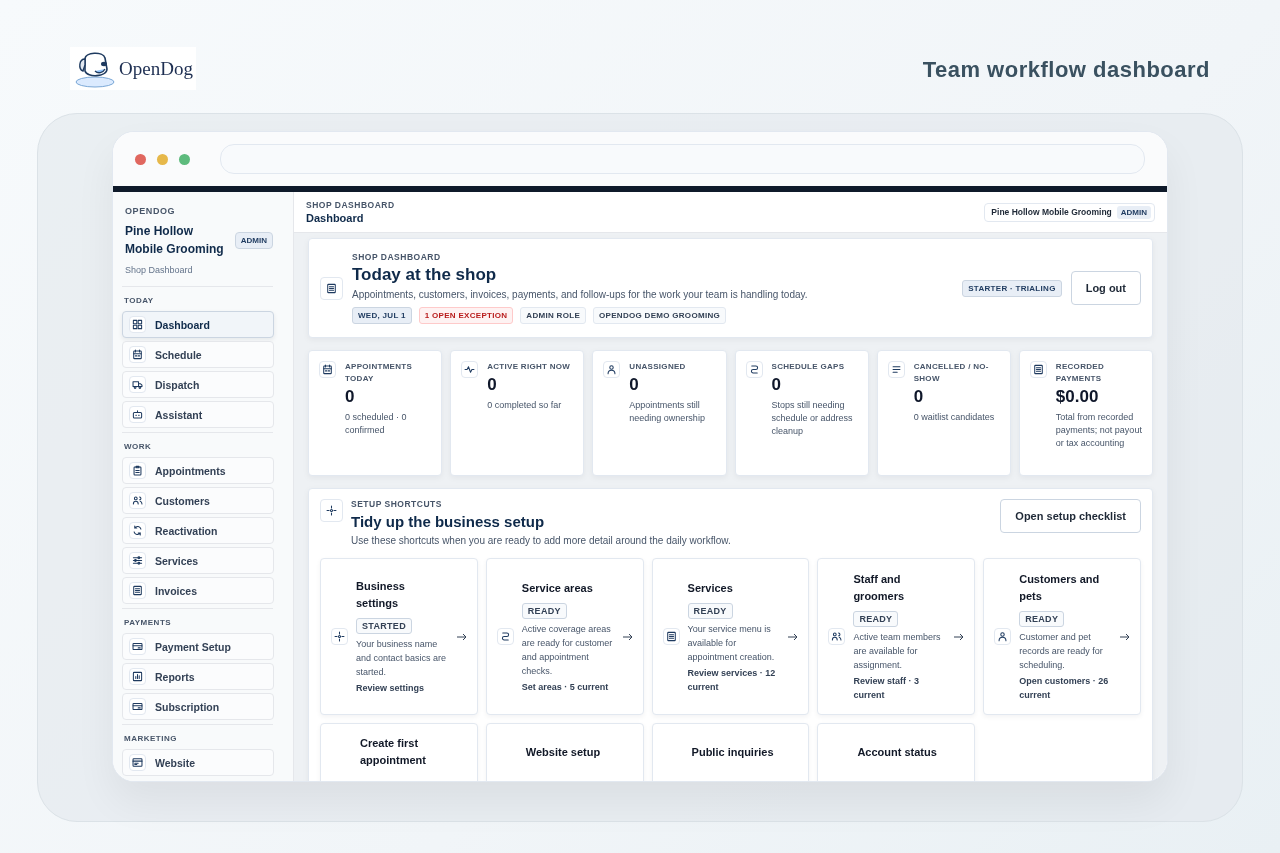 This screenshot has height=853, width=1280. What do you see at coordinates (379, 373) in the screenshot?
I see `stat-label: APPOINTMENTS TODAY` at bounding box center [379, 373].